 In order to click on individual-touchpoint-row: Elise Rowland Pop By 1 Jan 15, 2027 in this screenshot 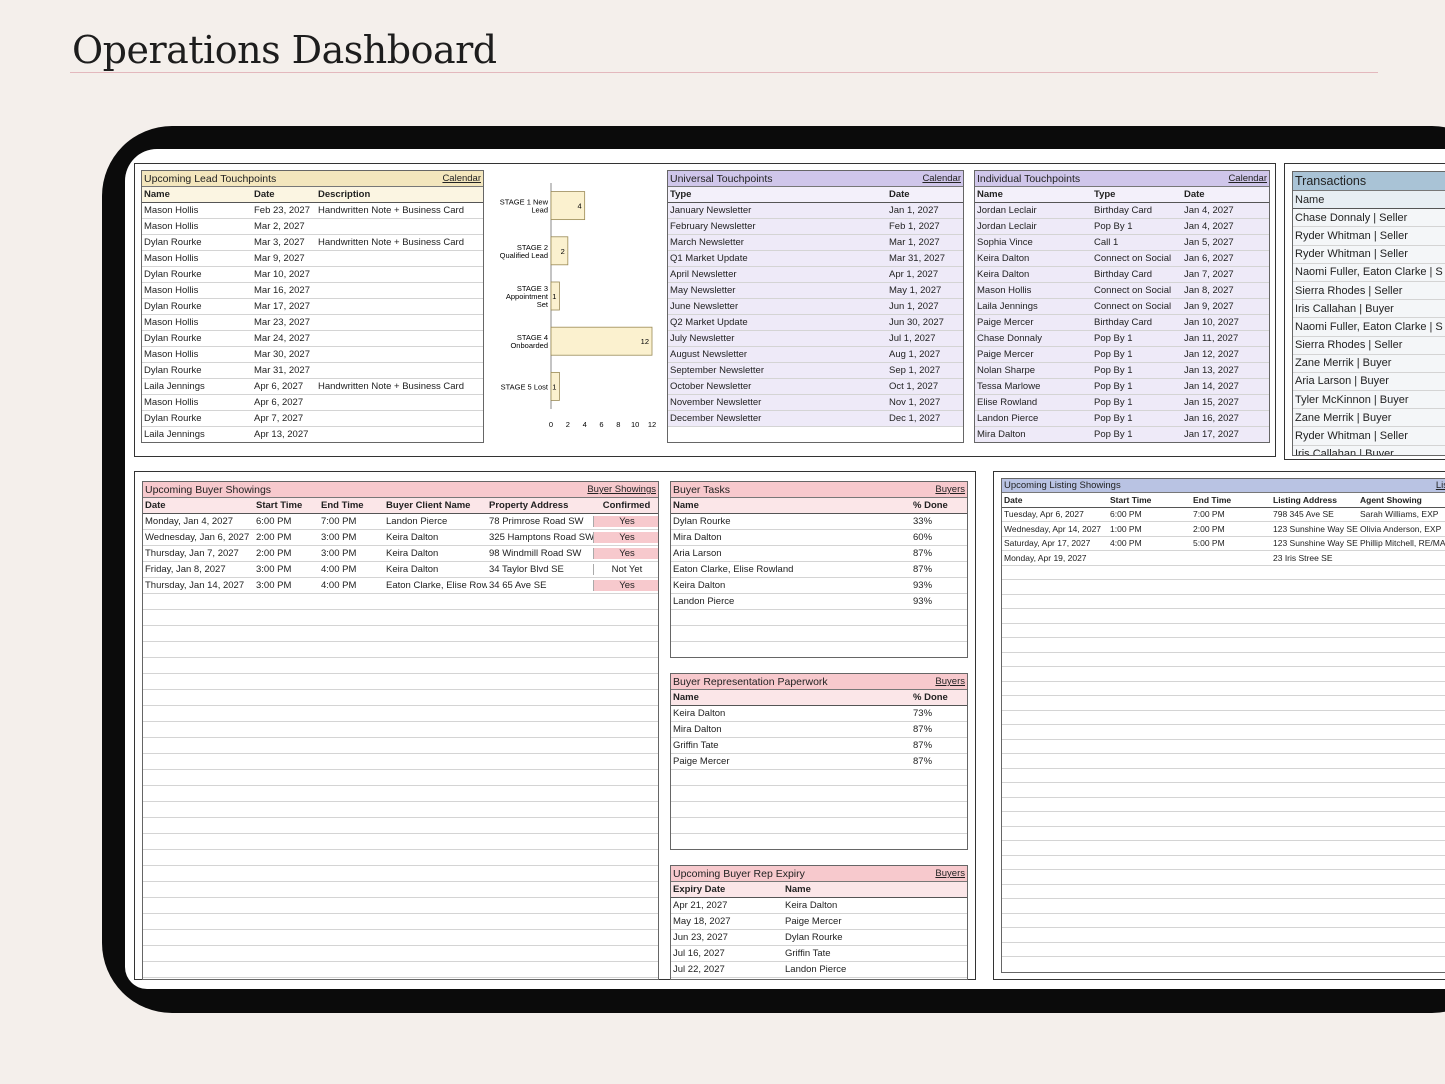, I will do `click(1122, 403)`.